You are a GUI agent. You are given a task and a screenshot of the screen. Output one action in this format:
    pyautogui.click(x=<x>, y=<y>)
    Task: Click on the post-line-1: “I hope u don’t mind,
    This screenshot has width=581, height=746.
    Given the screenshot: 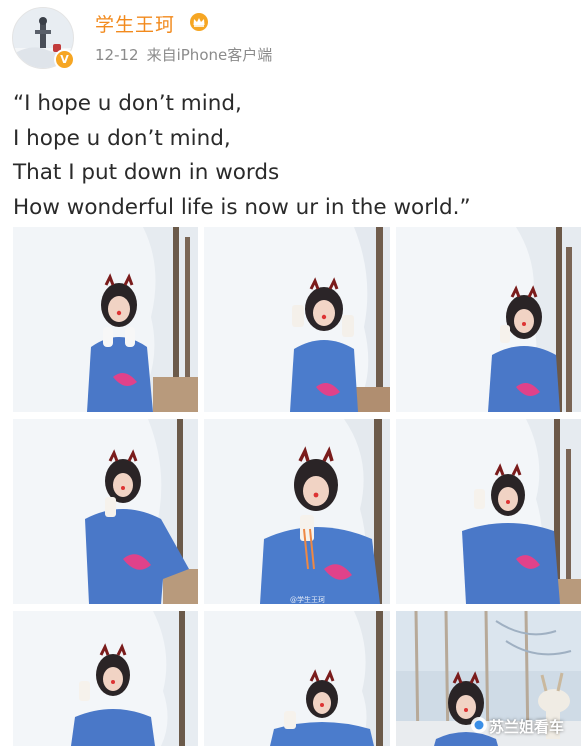 What is the action you would take?
    pyautogui.click(x=127, y=103)
    